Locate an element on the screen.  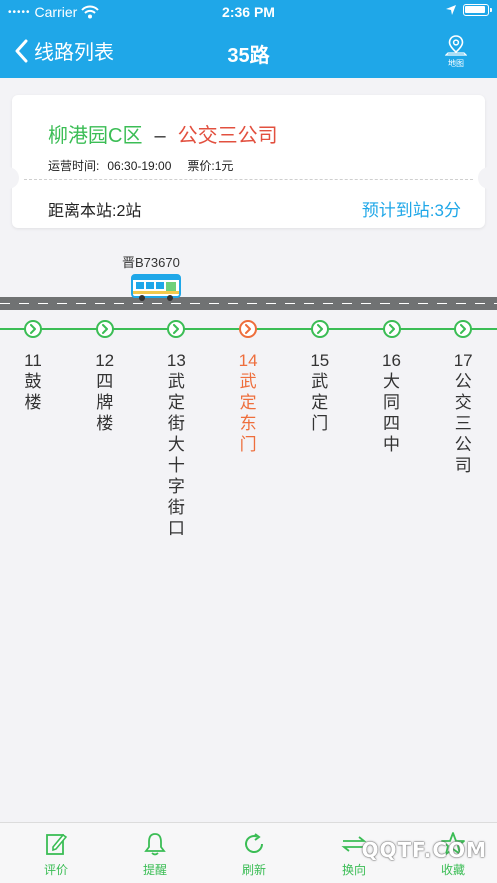
tab-remind: 提醒 is located at coordinates (155, 854).